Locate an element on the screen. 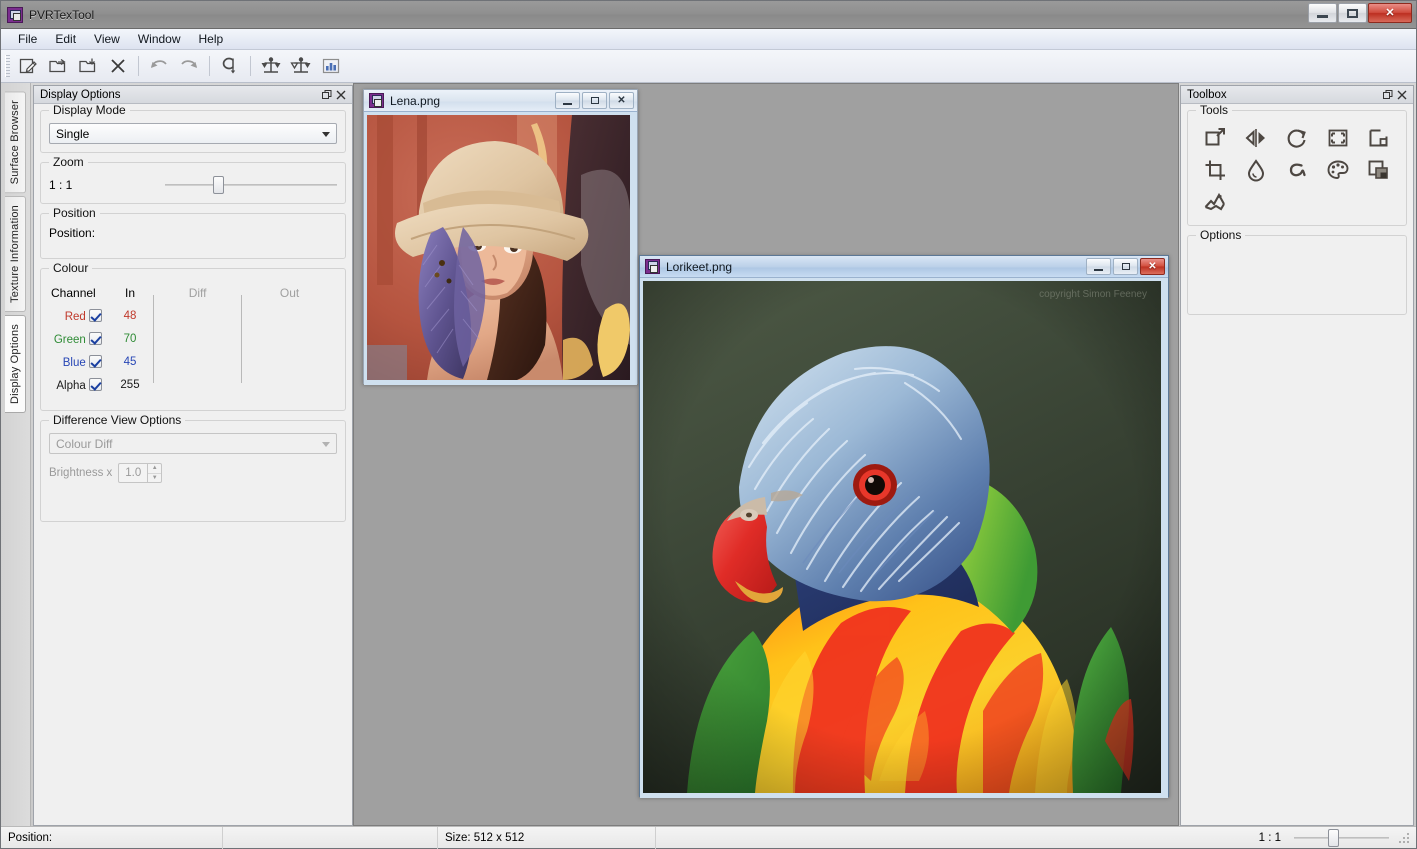 This screenshot has height=849, width=1417. layers-icon is located at coordinates (1378, 170).